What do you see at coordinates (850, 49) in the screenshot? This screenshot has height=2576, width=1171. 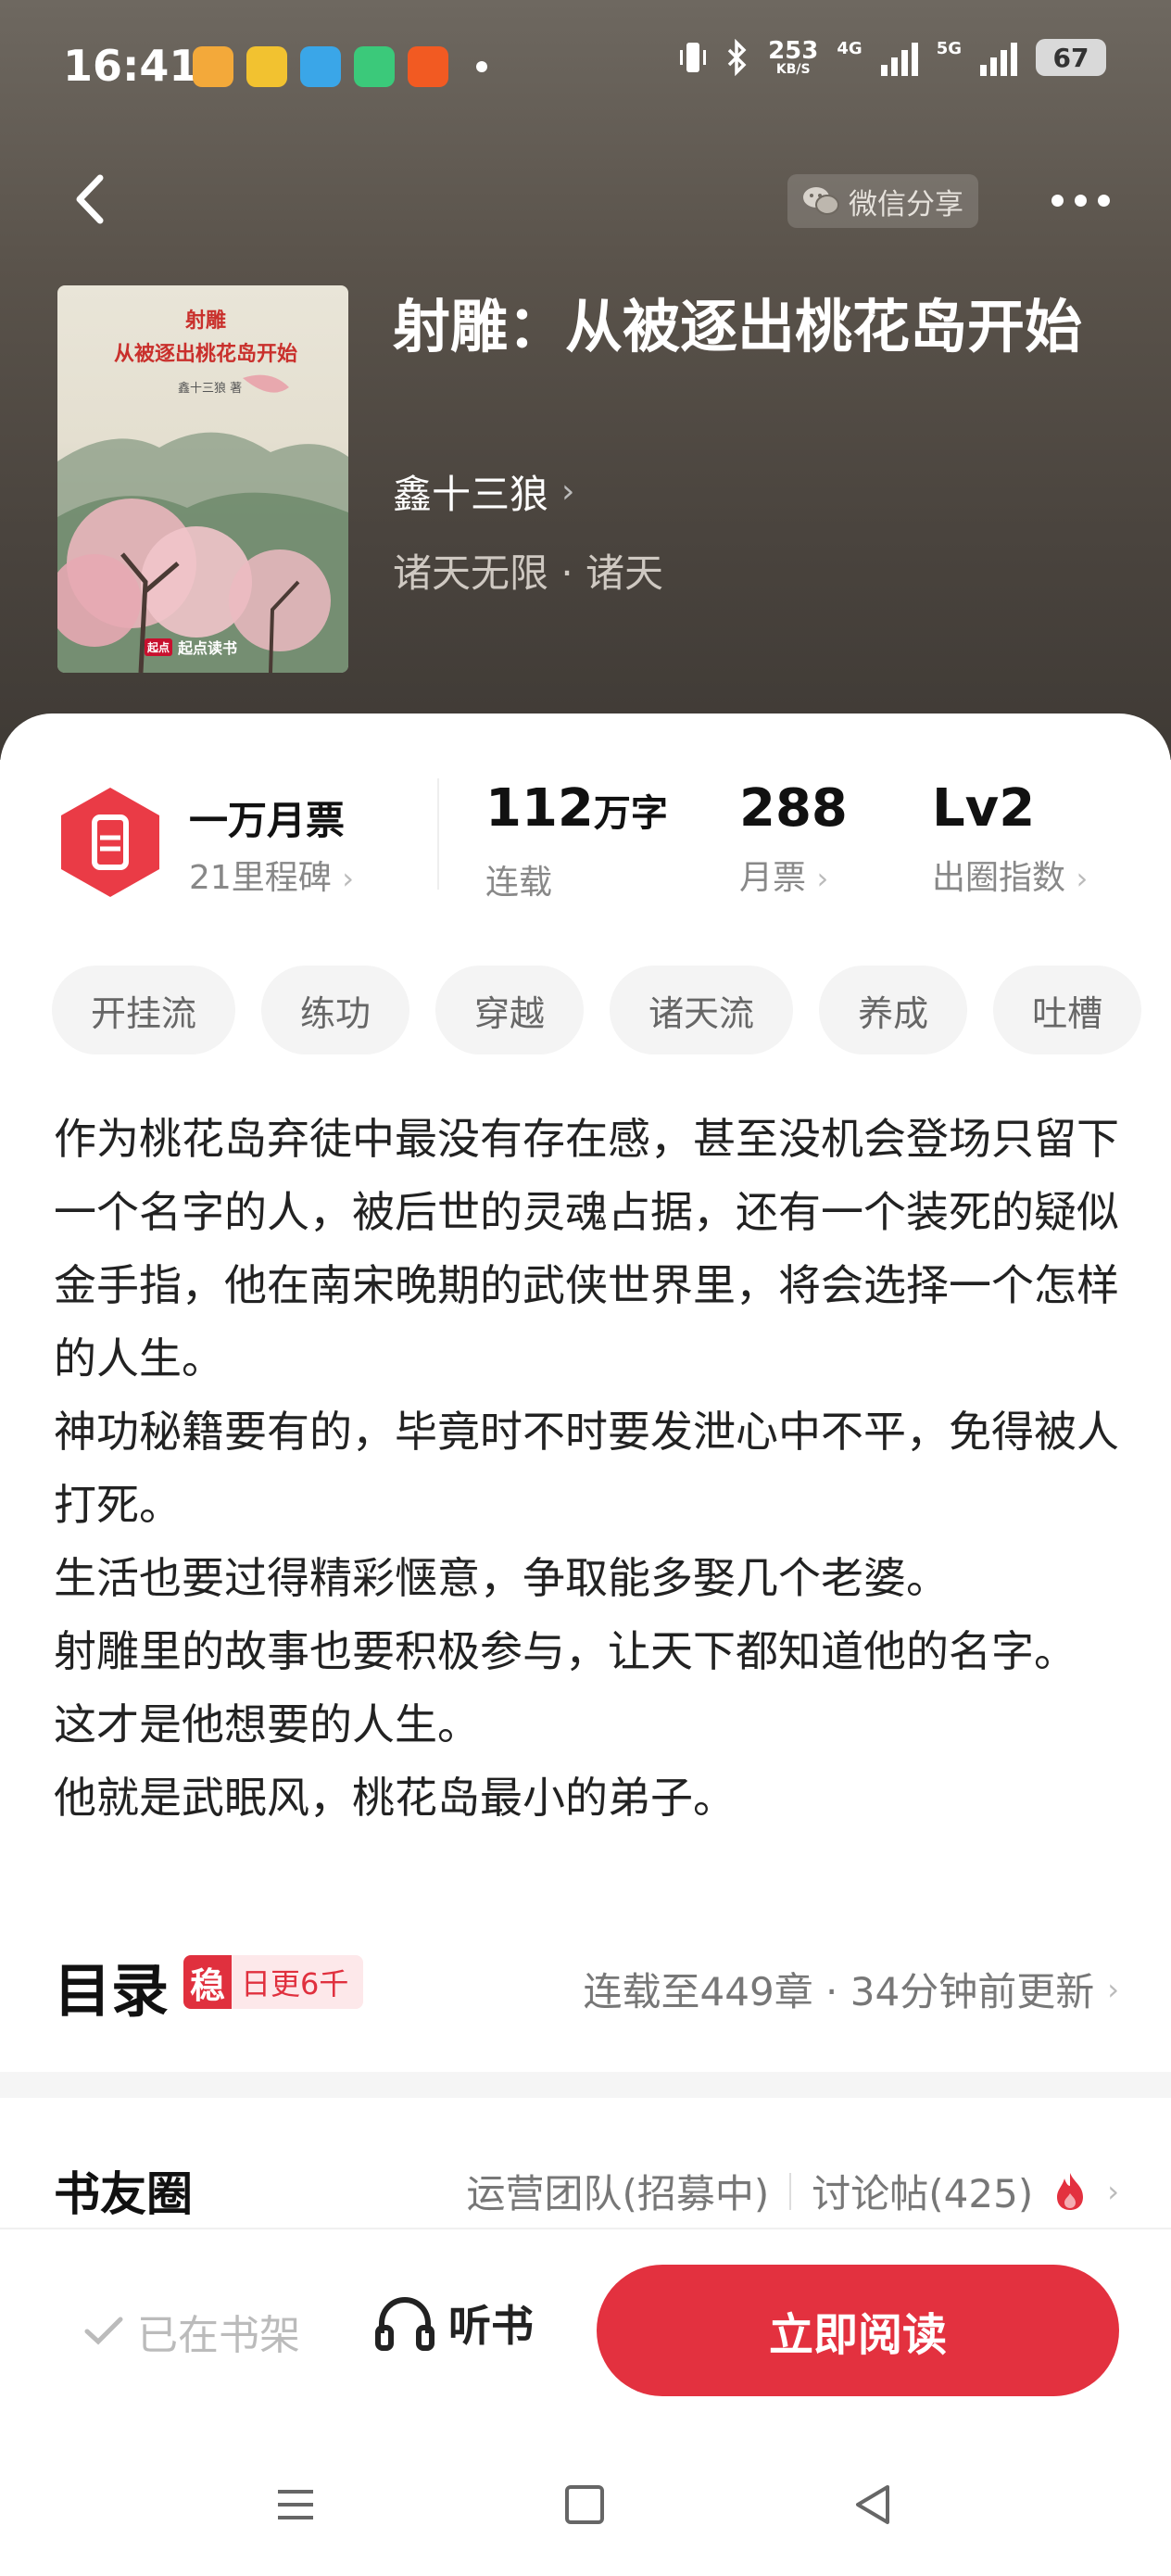 I see `network-type-4g: 4G` at bounding box center [850, 49].